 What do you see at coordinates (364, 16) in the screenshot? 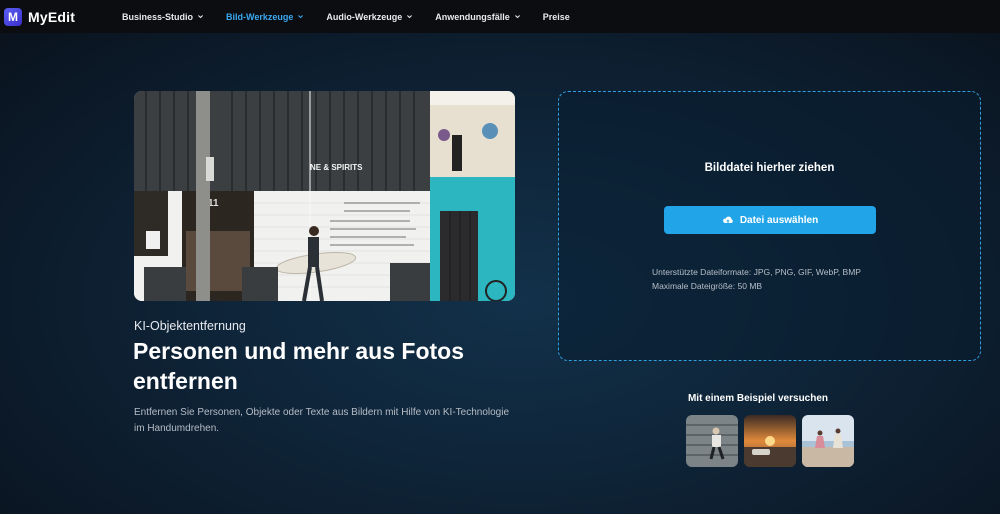
I see `nav-label: Audio-Werkzeuge` at bounding box center [364, 16].